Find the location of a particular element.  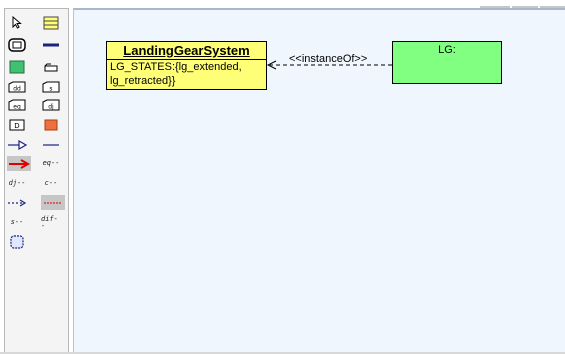

diagram-icon-2: s is located at coordinates (51, 86).